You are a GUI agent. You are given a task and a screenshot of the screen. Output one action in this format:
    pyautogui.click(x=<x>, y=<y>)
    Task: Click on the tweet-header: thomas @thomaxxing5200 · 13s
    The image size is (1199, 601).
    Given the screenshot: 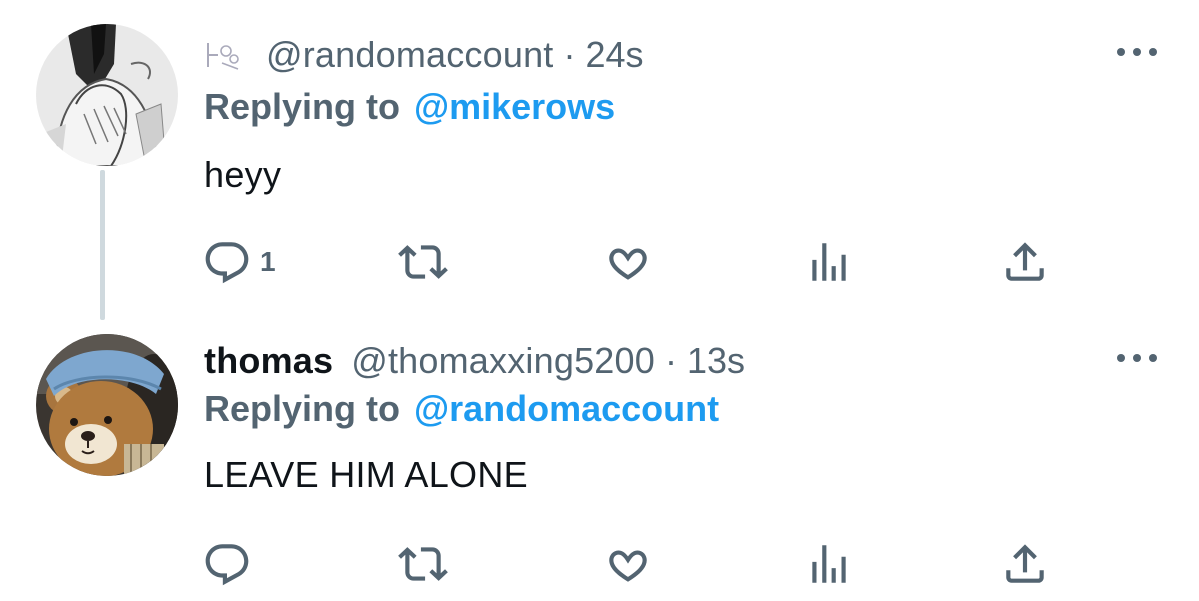 What is the action you would take?
    pyautogui.click(x=474, y=361)
    